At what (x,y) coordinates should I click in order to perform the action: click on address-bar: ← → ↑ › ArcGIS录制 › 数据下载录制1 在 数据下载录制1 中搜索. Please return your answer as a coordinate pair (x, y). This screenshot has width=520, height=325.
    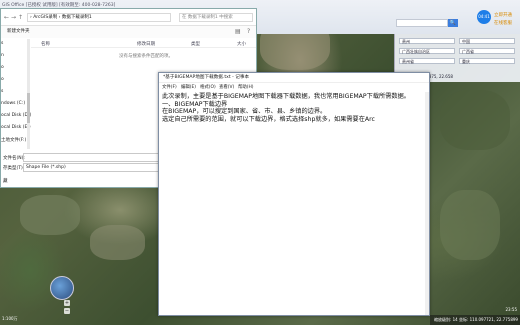
    Looking at the image, I should click on (128, 17).